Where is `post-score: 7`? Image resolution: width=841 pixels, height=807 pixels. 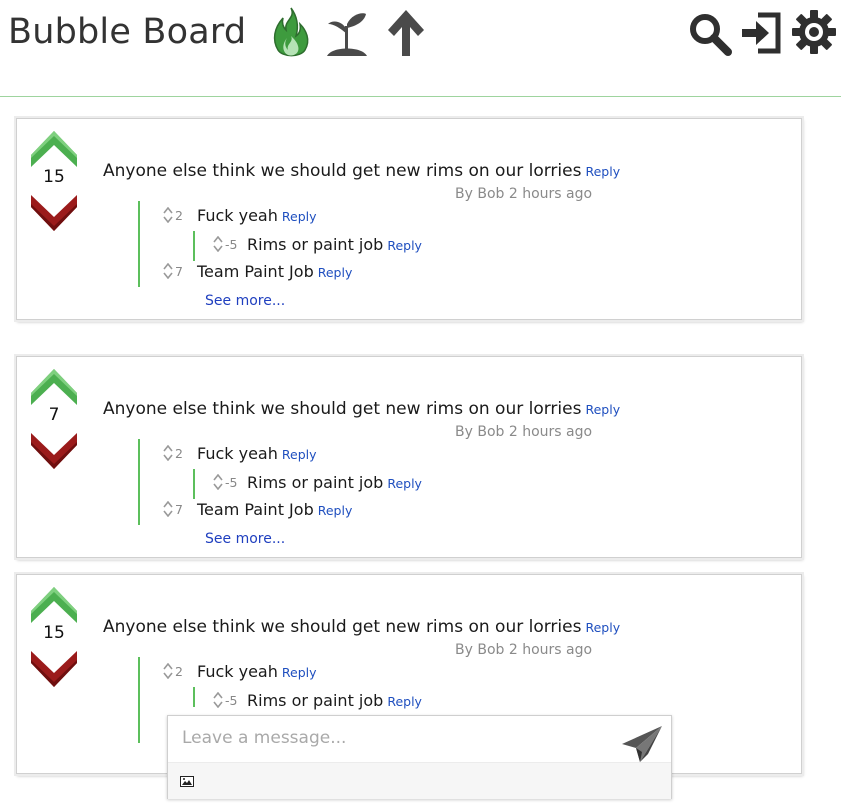
post-score: 7 is located at coordinates (54, 415).